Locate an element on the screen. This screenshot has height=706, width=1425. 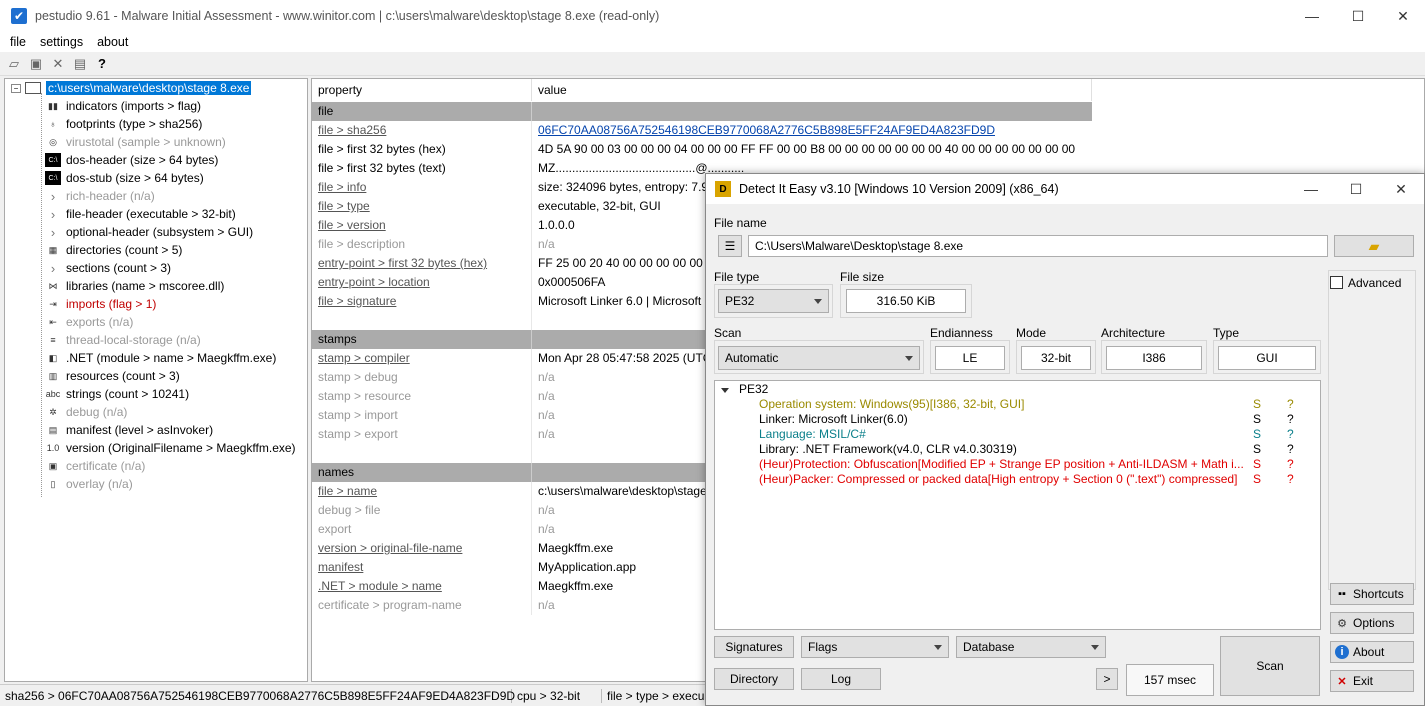
tree-item: ♁ footprints (type > sha256) is located at coordinates (124, 124).